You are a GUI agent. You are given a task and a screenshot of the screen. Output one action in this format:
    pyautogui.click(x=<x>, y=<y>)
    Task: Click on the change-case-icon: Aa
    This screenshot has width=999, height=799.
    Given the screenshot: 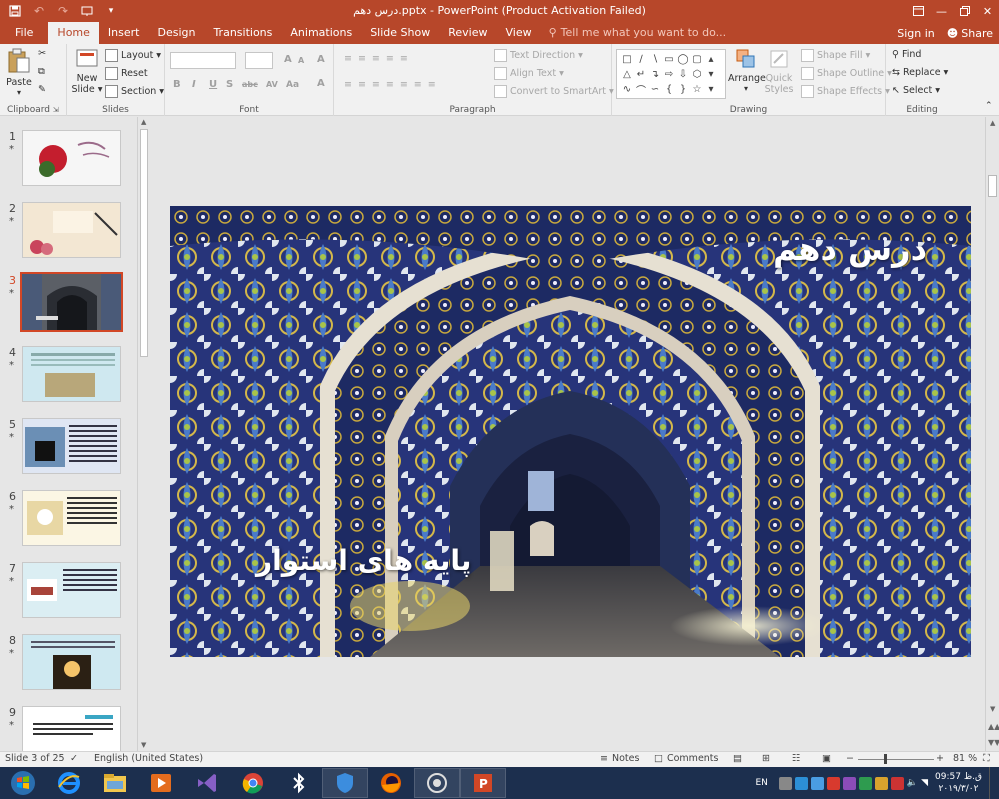 What is the action you would take?
    pyautogui.click(x=292, y=85)
    